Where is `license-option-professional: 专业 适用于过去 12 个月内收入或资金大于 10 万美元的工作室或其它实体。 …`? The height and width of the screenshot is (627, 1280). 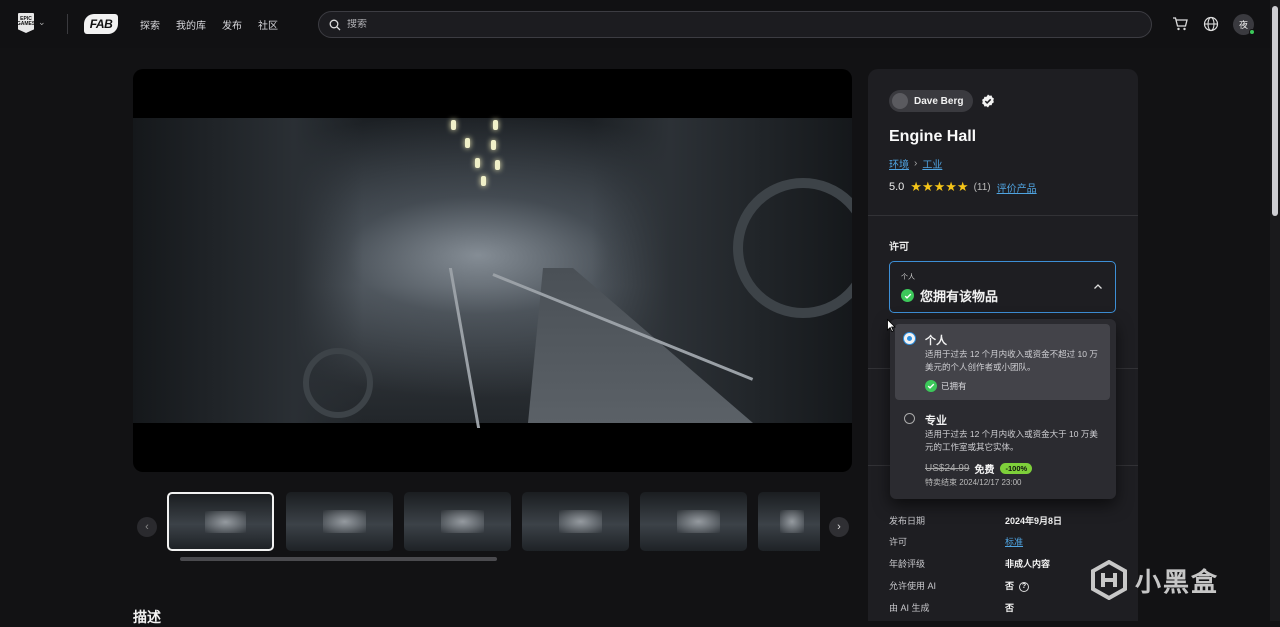
license-option-professional: 专业 适用于过去 12 个月内收入或资金大于 10 万美元的工作室或其它实体。 … is located at coordinates (1002, 450).